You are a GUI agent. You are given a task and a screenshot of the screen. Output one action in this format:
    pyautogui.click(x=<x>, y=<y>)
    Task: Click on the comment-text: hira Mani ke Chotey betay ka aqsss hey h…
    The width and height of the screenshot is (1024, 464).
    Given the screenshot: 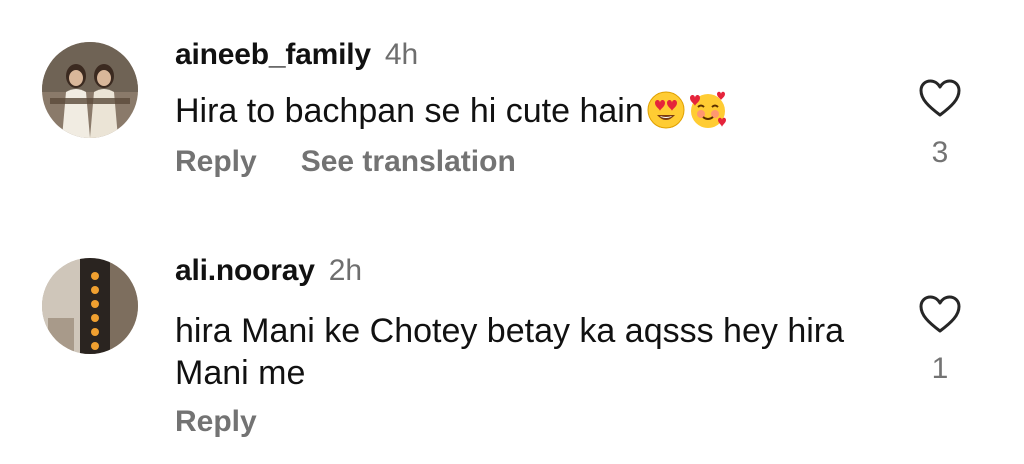 What is the action you would take?
    pyautogui.click(x=525, y=352)
    